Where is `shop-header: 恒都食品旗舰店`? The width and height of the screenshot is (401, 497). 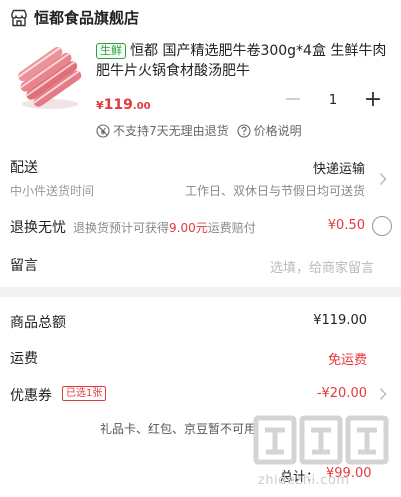 shop-header: 恒都食品旗舰店 is located at coordinates (74, 17).